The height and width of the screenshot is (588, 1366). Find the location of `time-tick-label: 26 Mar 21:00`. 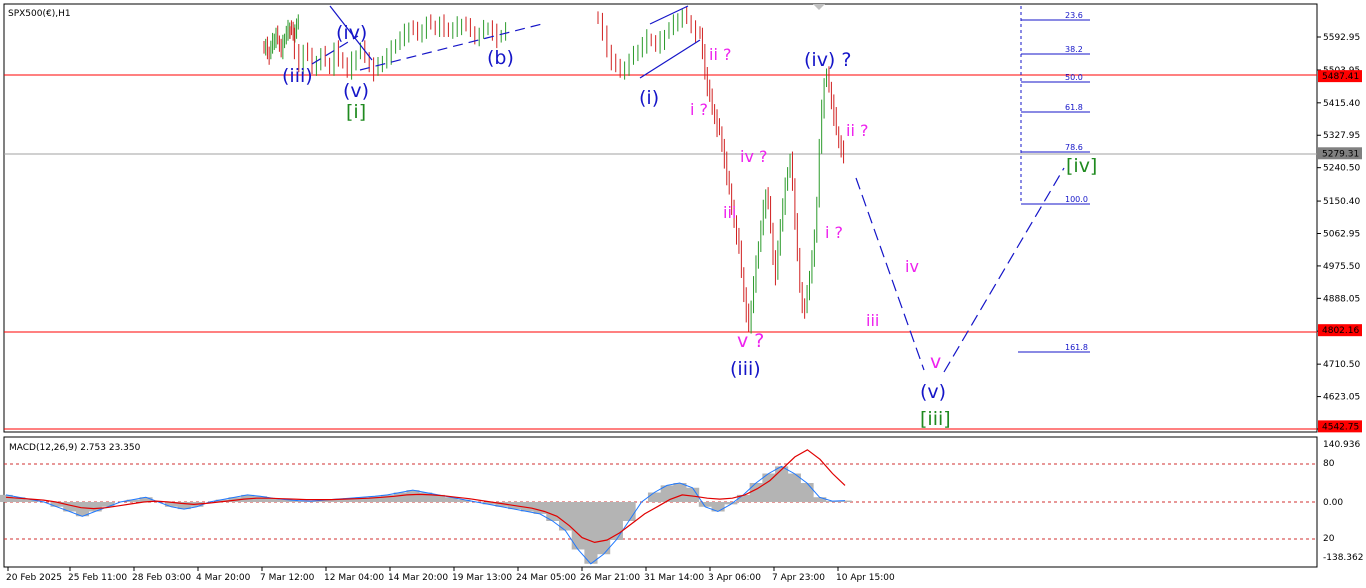

time-tick-label: 26 Mar 21:00 is located at coordinates (610, 578).